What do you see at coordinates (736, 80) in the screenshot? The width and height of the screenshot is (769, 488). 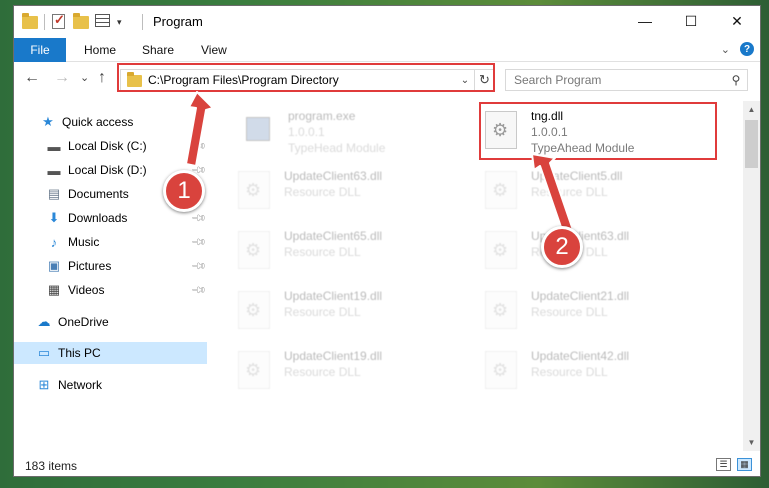 I see `search-icon: ⚲` at bounding box center [736, 80].